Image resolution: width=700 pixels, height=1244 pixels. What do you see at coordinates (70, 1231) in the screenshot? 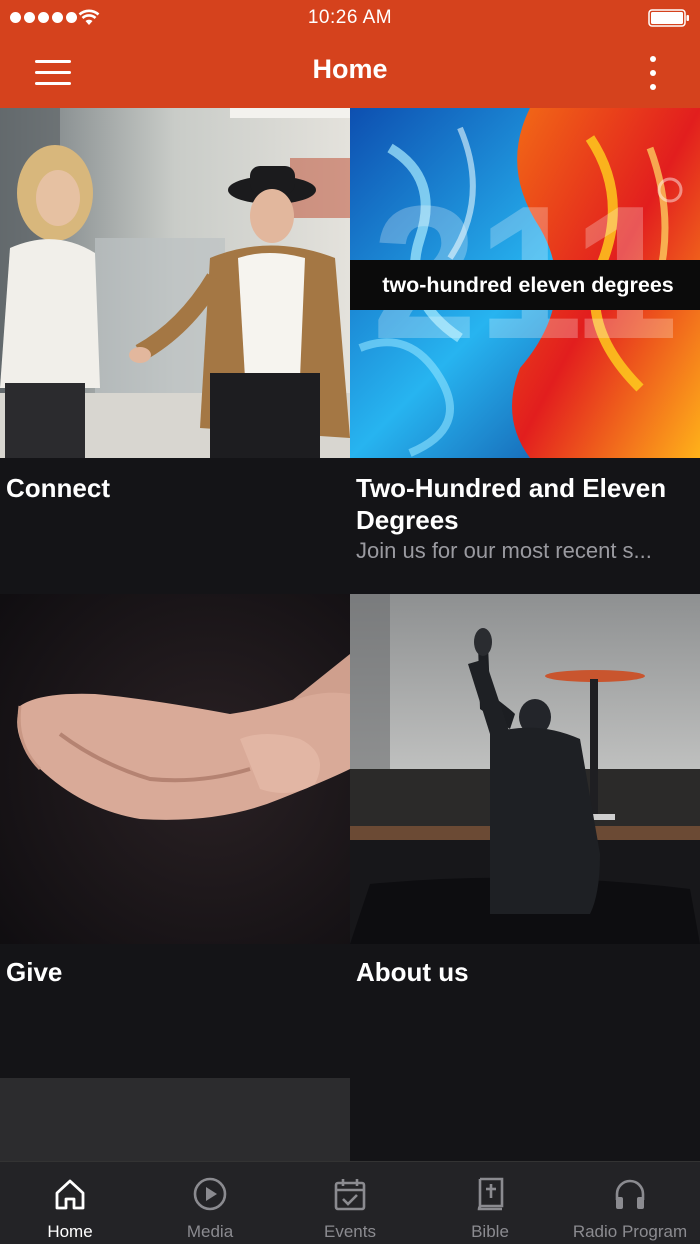
I see `tab-label: Home` at bounding box center [70, 1231].